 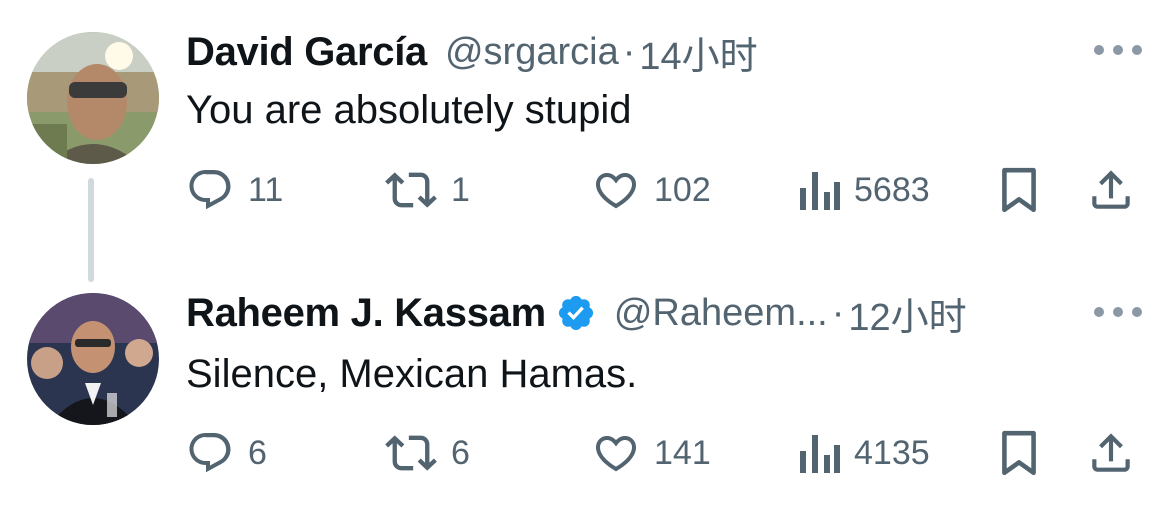 What do you see at coordinates (306, 52) in the screenshot?
I see `display-name: David García` at bounding box center [306, 52].